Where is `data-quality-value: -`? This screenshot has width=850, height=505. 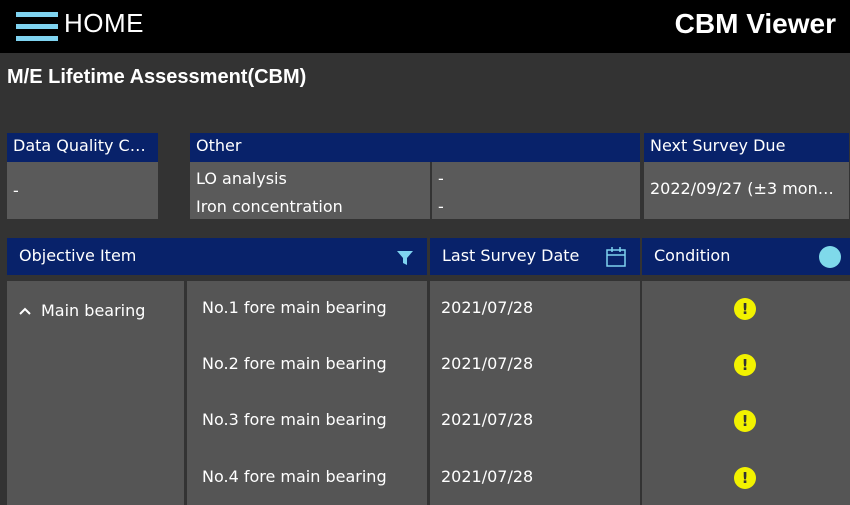
data-quality-value: - is located at coordinates (82, 190).